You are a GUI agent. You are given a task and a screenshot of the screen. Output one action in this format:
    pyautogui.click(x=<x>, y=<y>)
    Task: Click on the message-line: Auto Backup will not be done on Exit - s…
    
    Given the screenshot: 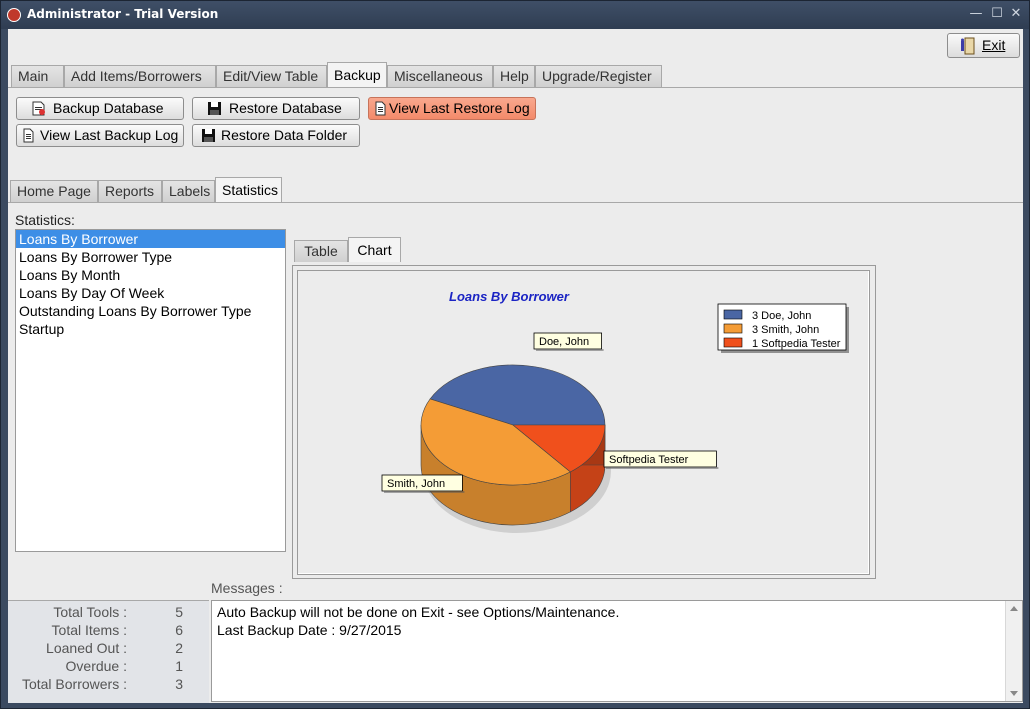 What is the action you would take?
    pyautogui.click(x=418, y=612)
    